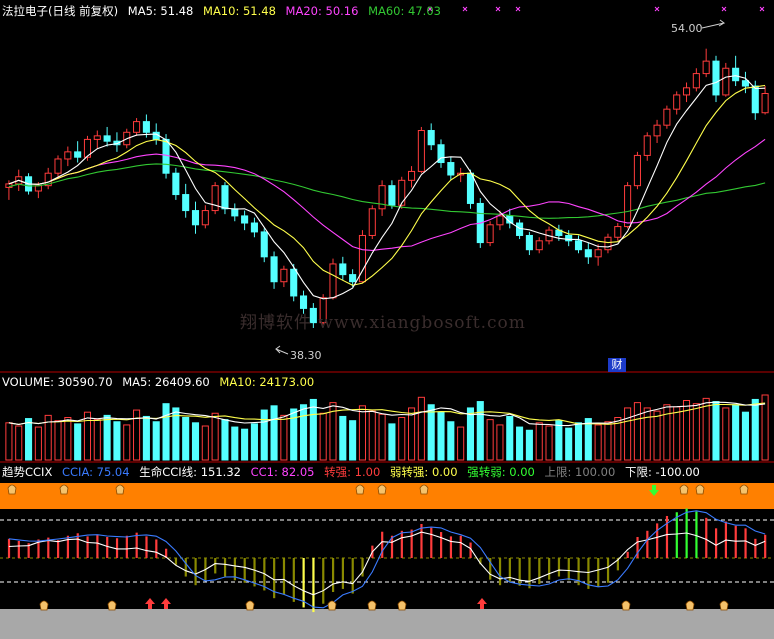 Image resolution: width=774 pixels, height=639 pixels. What do you see at coordinates (617, 365) in the screenshot?
I see `finance-report-marker: 财` at bounding box center [617, 365].